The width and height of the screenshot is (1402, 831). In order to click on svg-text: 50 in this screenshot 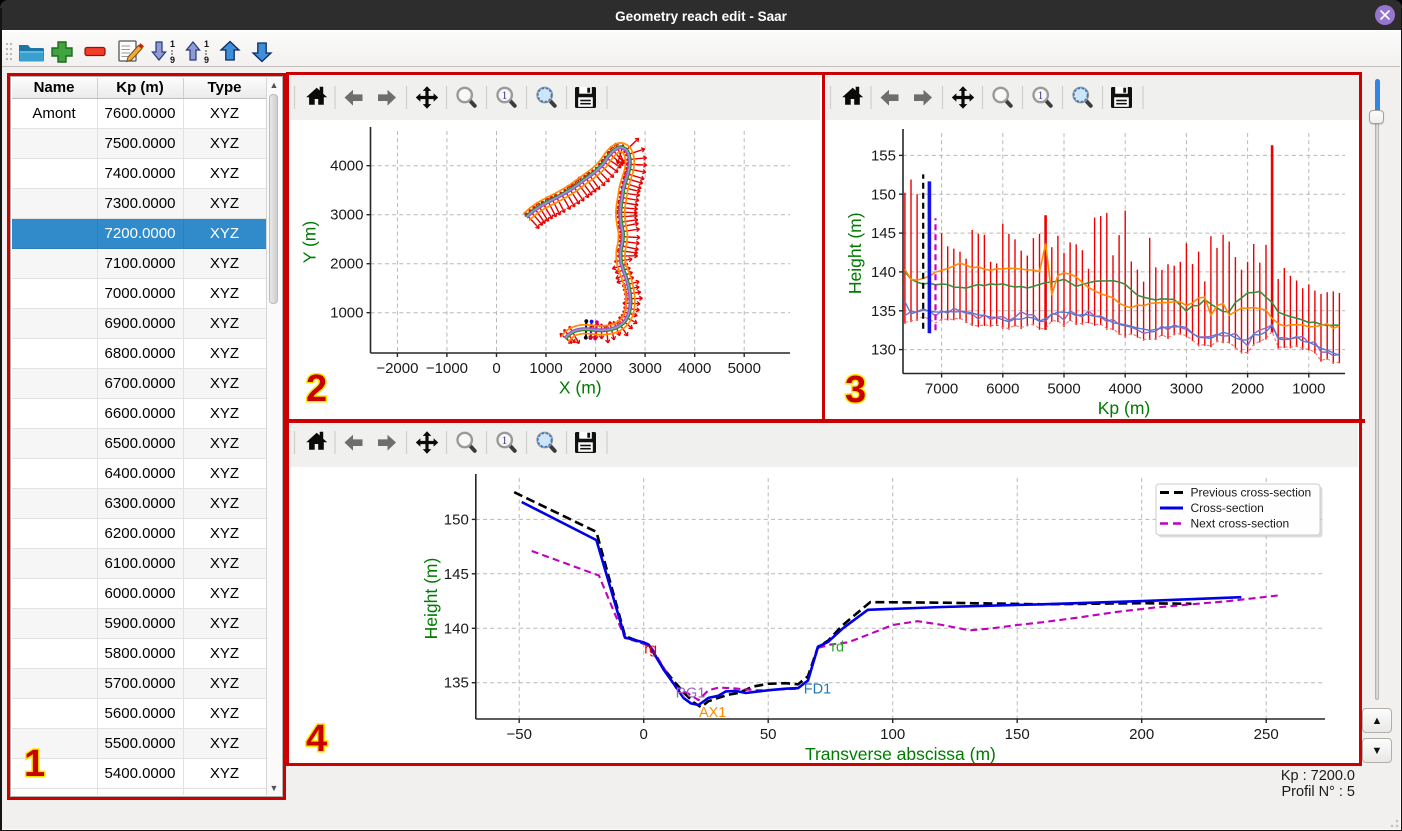, I will do `click(768, 734)`.